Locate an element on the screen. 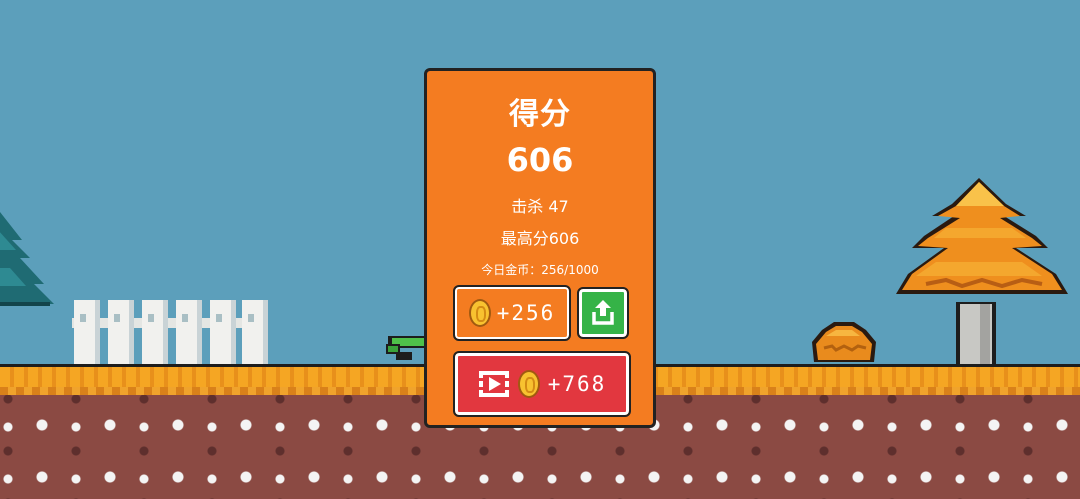 The width and height of the screenshot is (1080, 499). share-button is located at coordinates (603, 313).